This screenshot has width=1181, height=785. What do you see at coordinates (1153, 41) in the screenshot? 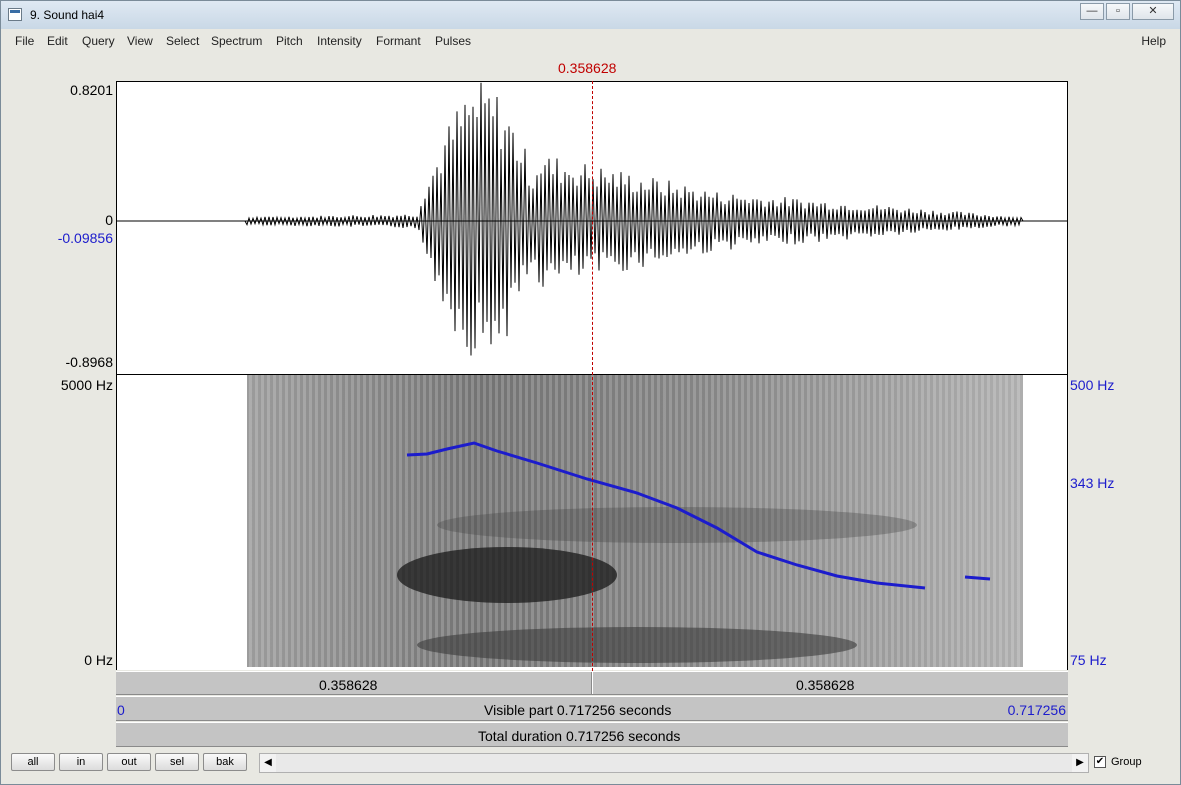
I see `menu-help: Help` at bounding box center [1153, 41].